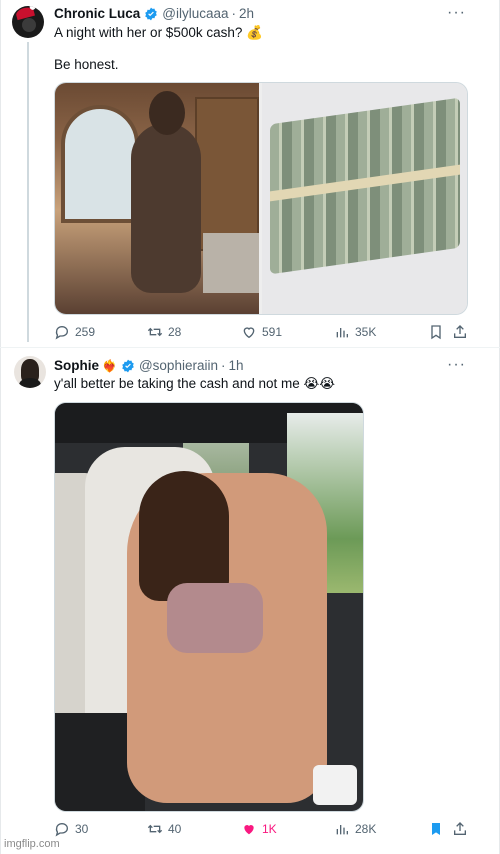  Describe the element at coordinates (71, 829) in the screenshot. I see `reply-button: 30` at that location.